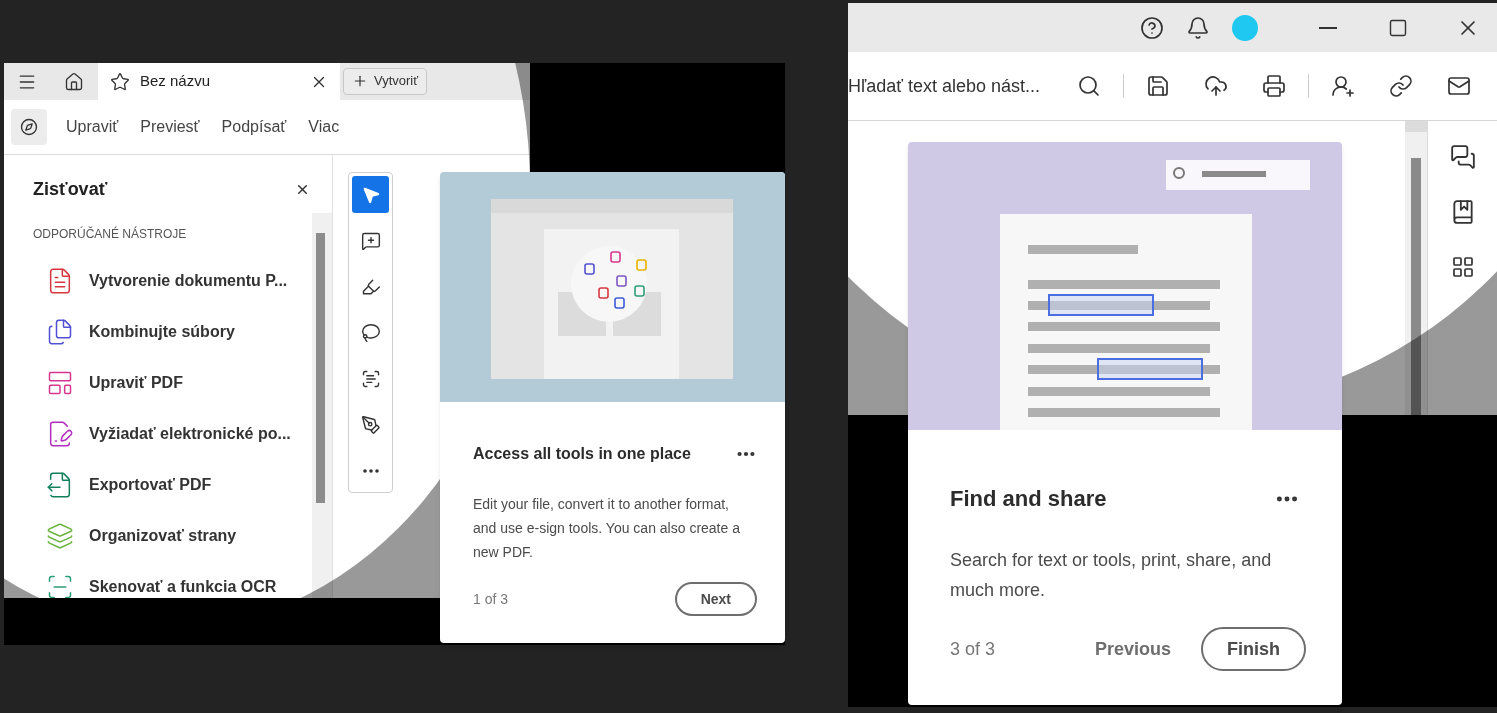 Image resolution: width=1497 pixels, height=713 pixels. Describe the element at coordinates (1274, 86) in the screenshot. I see `printer-icon` at that location.